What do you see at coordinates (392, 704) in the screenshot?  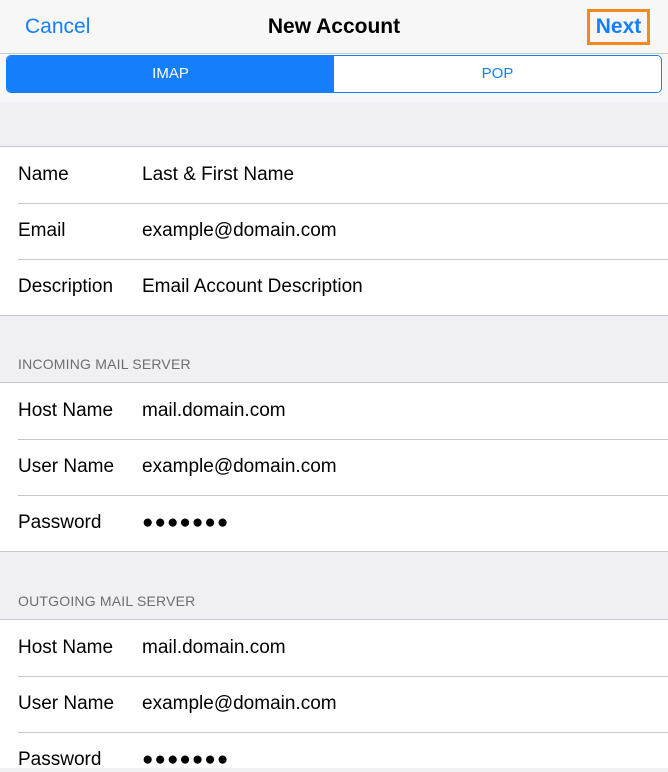 I see `outgoing-user-field: example@domain.com` at bounding box center [392, 704].